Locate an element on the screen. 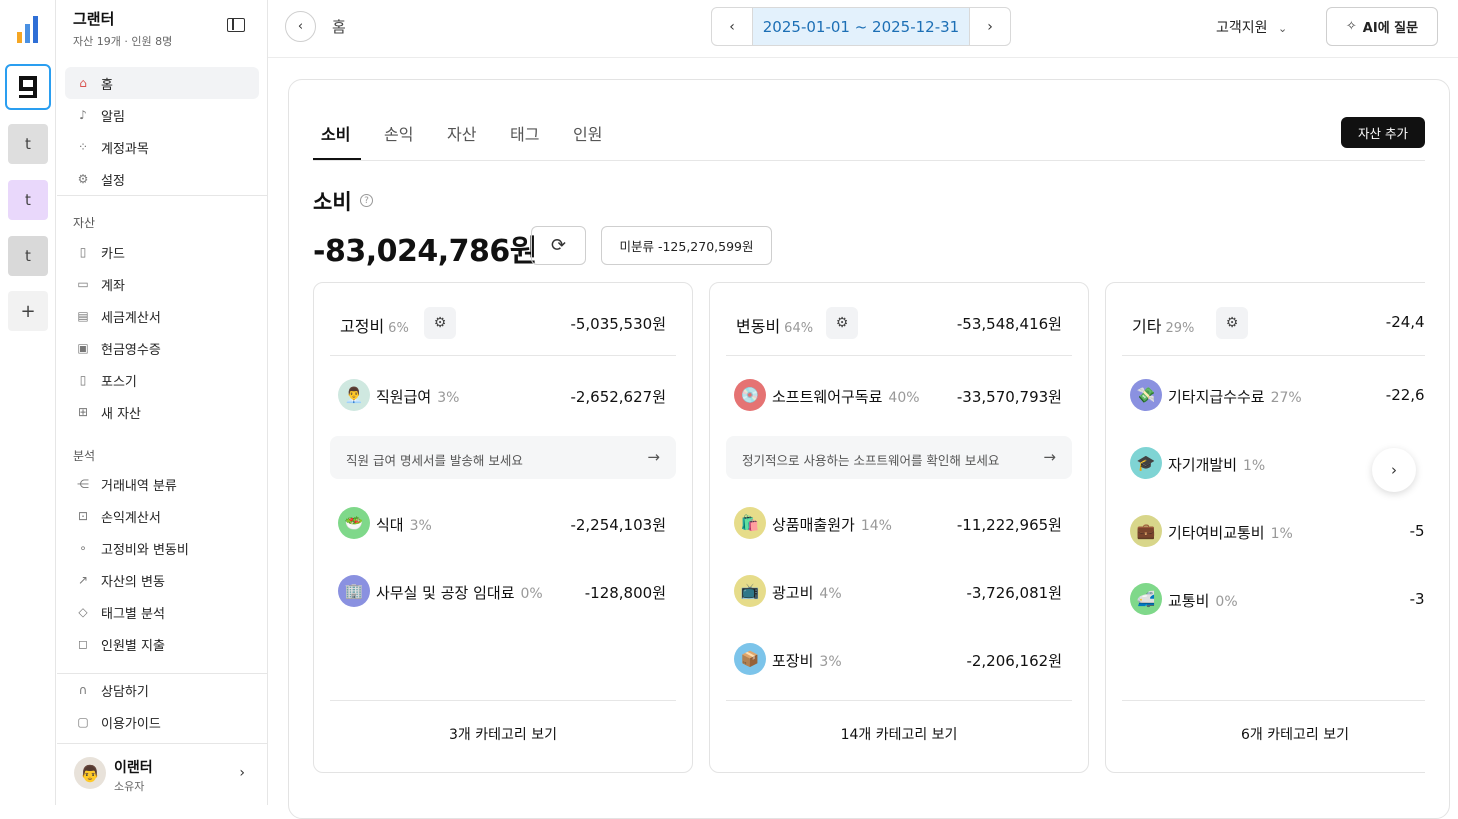 This screenshot has height=819, width=1458. chevron-right-icon: › is located at coordinates (242, 773).